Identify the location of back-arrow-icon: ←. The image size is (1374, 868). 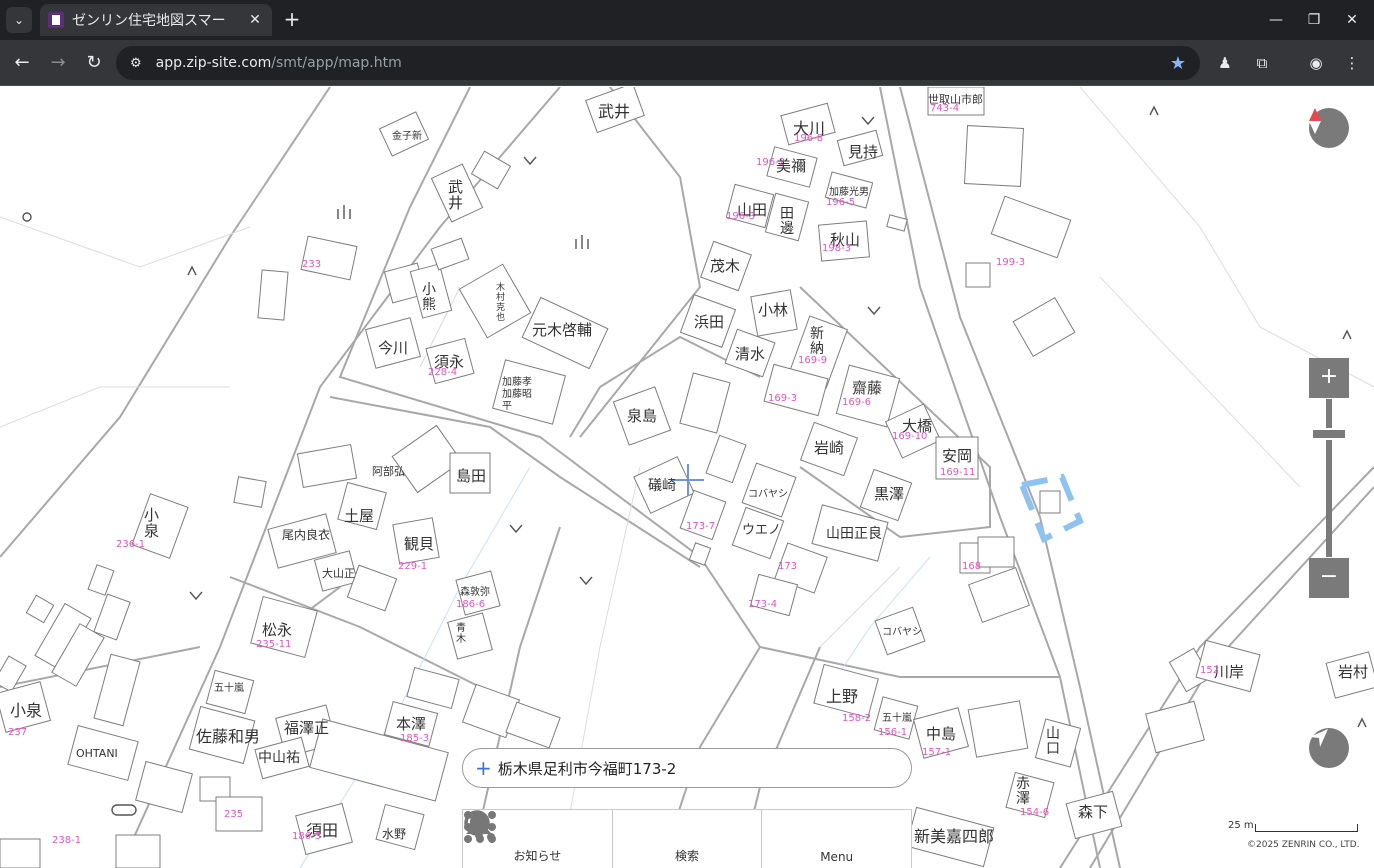
(22, 63).